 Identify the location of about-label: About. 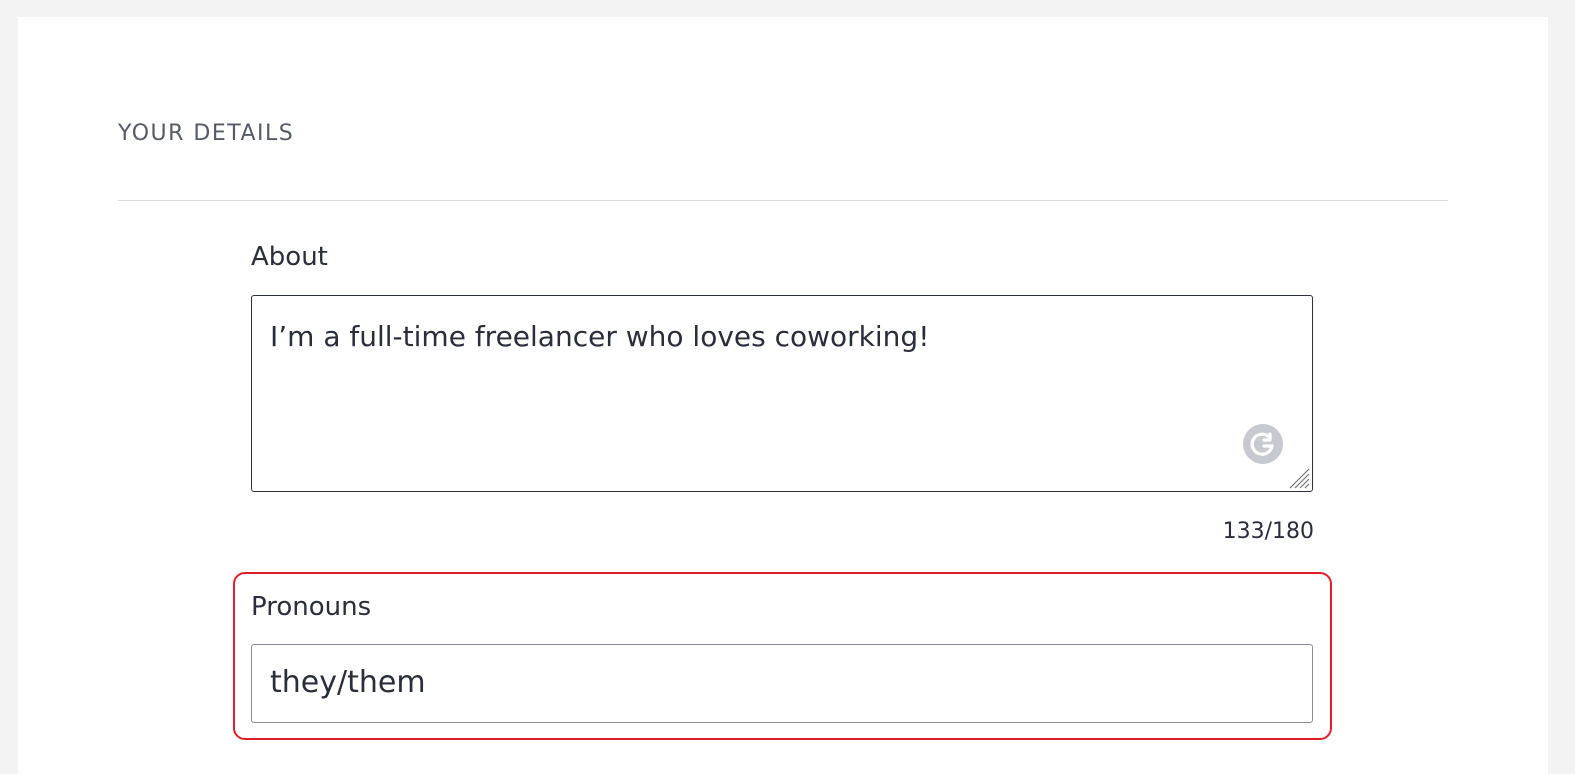
(289, 257).